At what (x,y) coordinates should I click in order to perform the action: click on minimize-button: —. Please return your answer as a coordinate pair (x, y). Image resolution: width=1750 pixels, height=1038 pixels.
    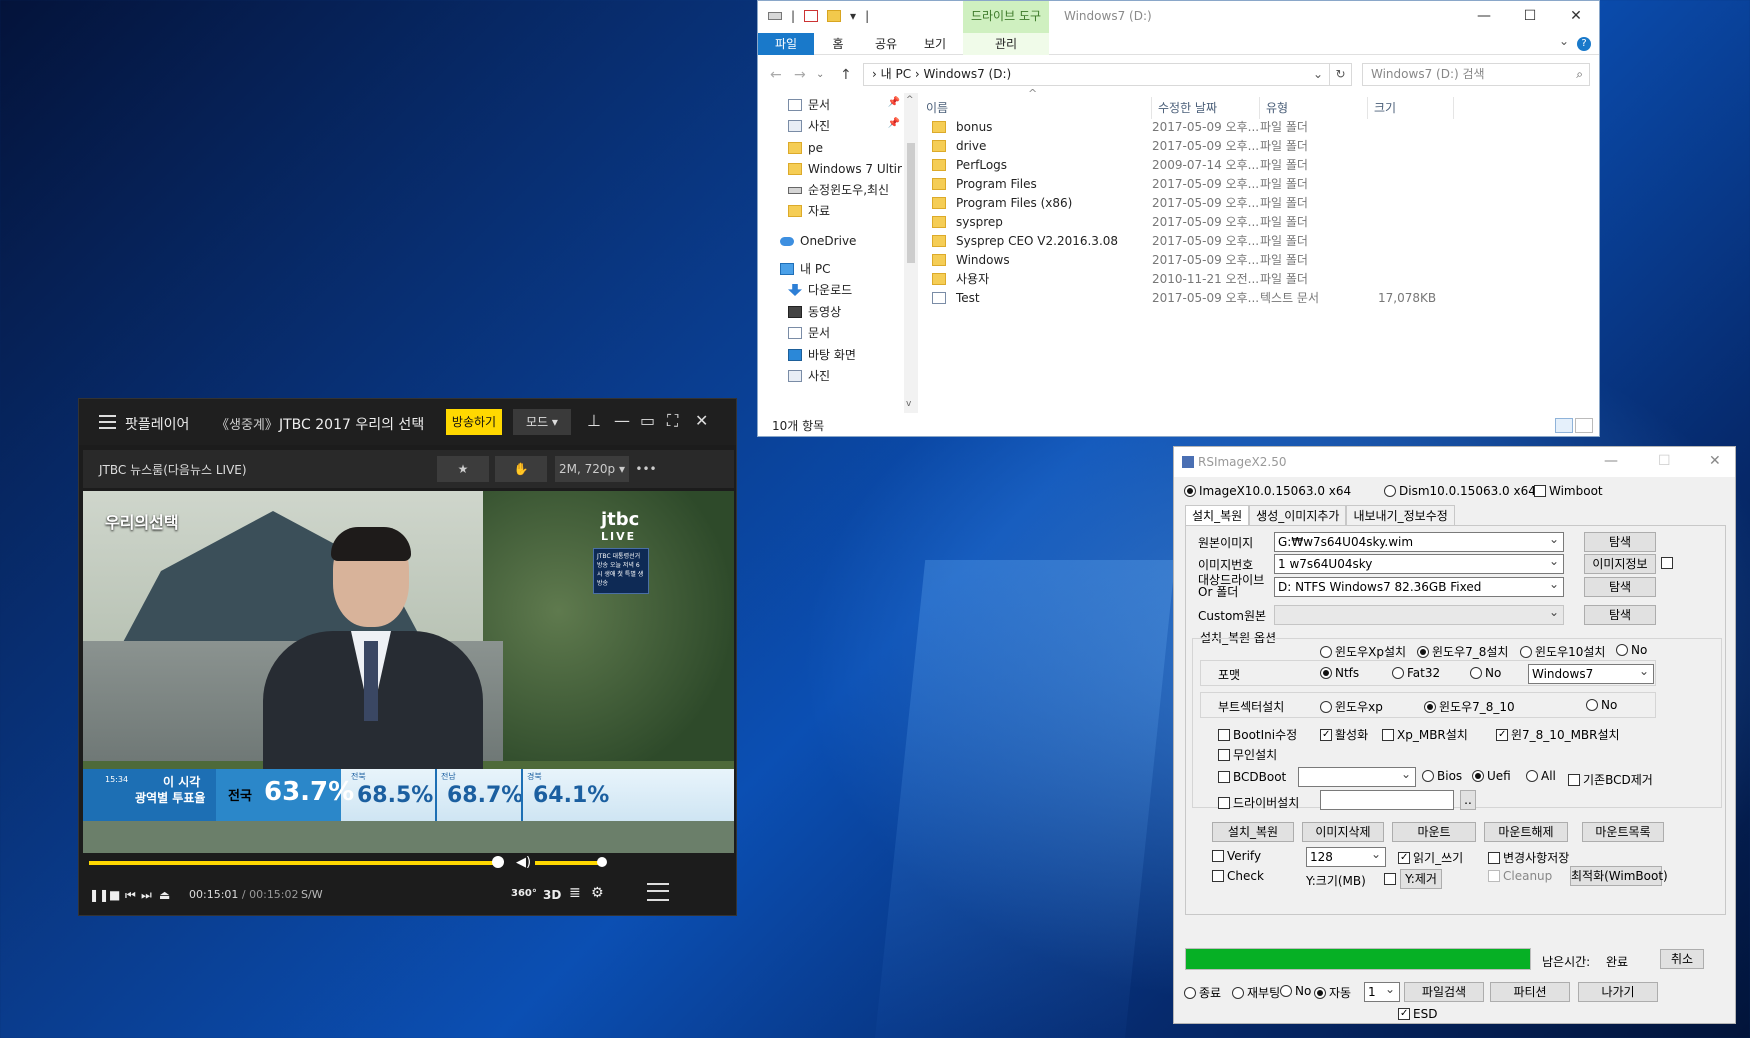
    Looking at the image, I should click on (1484, 16).